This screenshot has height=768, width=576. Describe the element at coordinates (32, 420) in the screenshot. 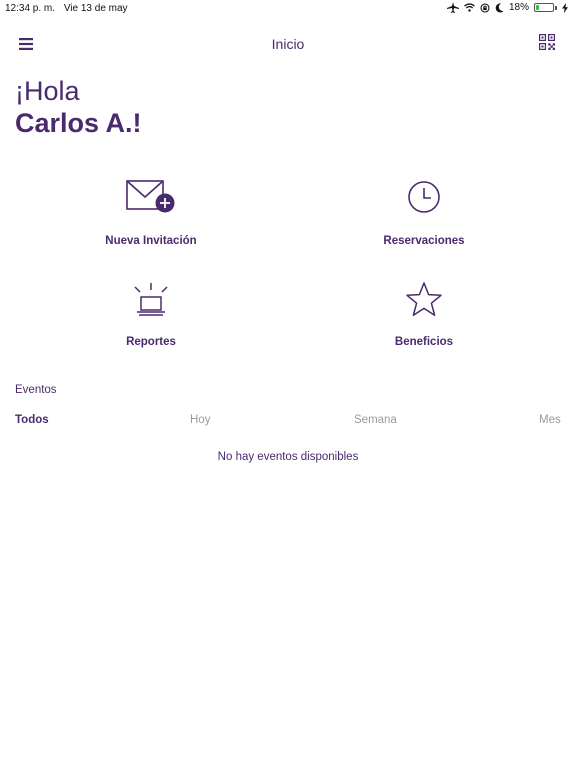

I see `filter-tab-todos: Todos` at that location.